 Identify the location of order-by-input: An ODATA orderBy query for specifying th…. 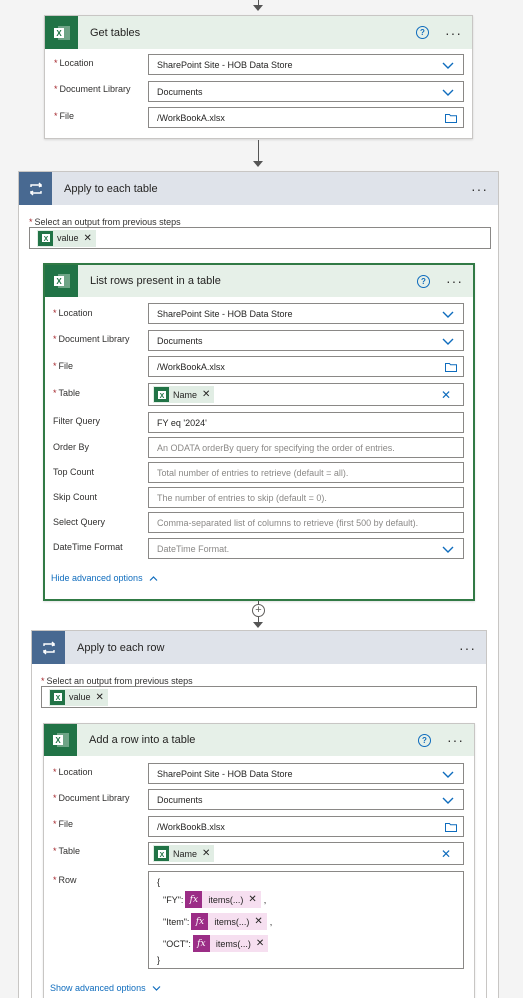
(306, 447).